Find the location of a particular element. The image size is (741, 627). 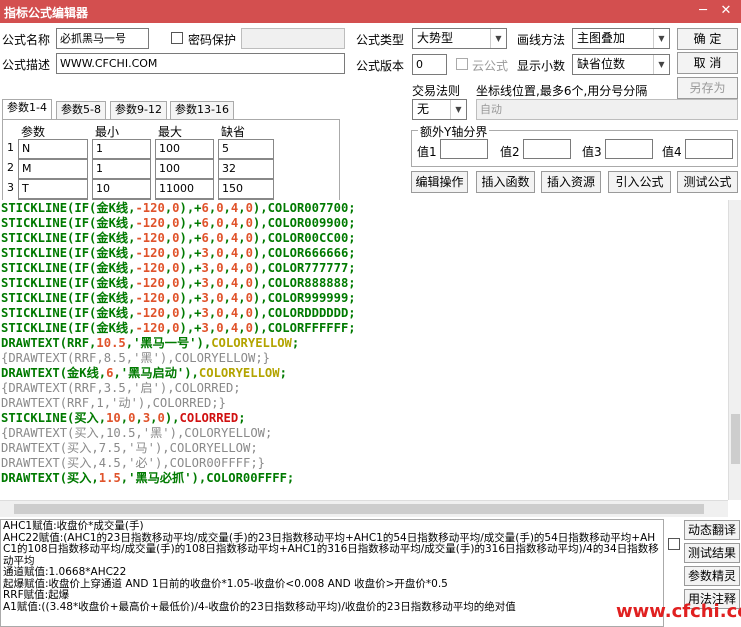

formula-name-label: 公式名称 is located at coordinates (26, 40).